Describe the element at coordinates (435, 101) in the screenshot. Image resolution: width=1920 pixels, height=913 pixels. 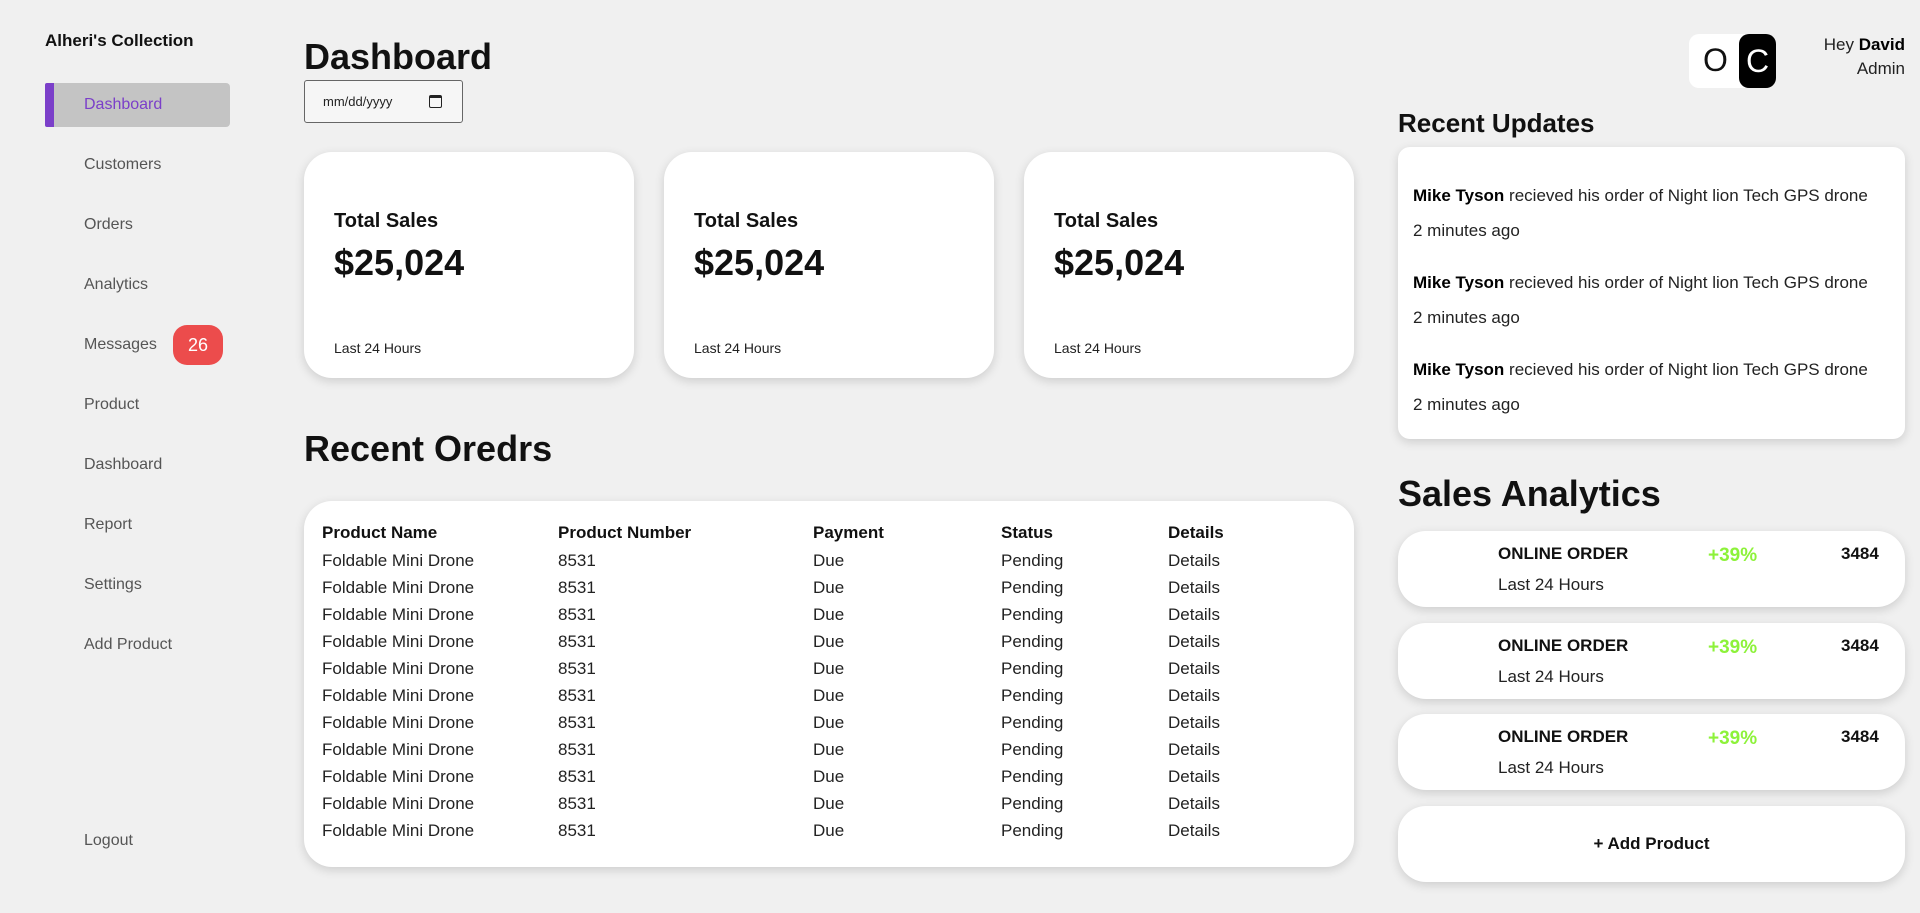
I see `calendar-icon` at that location.